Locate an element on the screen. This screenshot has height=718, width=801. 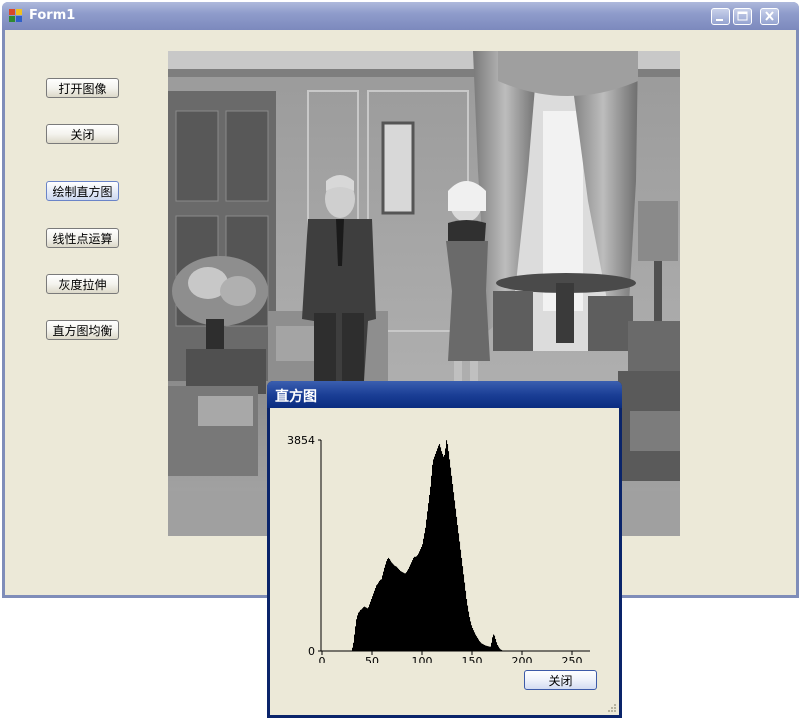
title-bar: Form1 is located at coordinates (400, 16).